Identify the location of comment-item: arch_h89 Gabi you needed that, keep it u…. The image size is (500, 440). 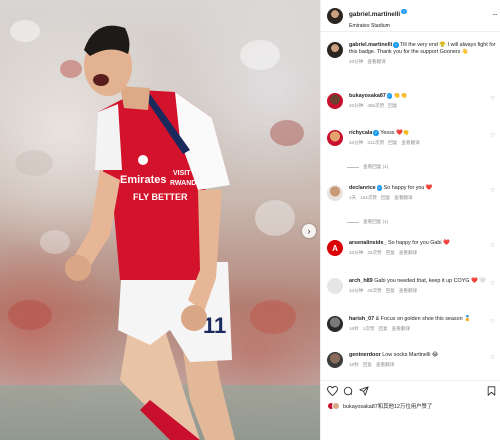
(412, 286).